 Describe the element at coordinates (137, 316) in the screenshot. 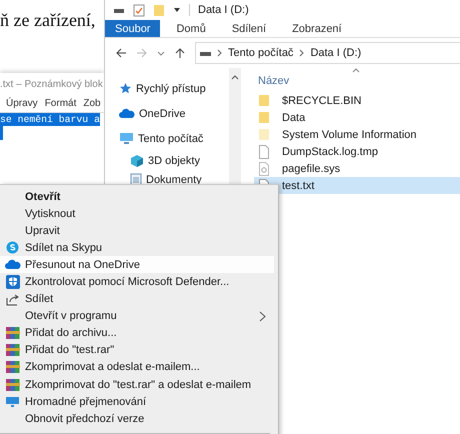

I see `menu-item: Otevřít v programu` at that location.